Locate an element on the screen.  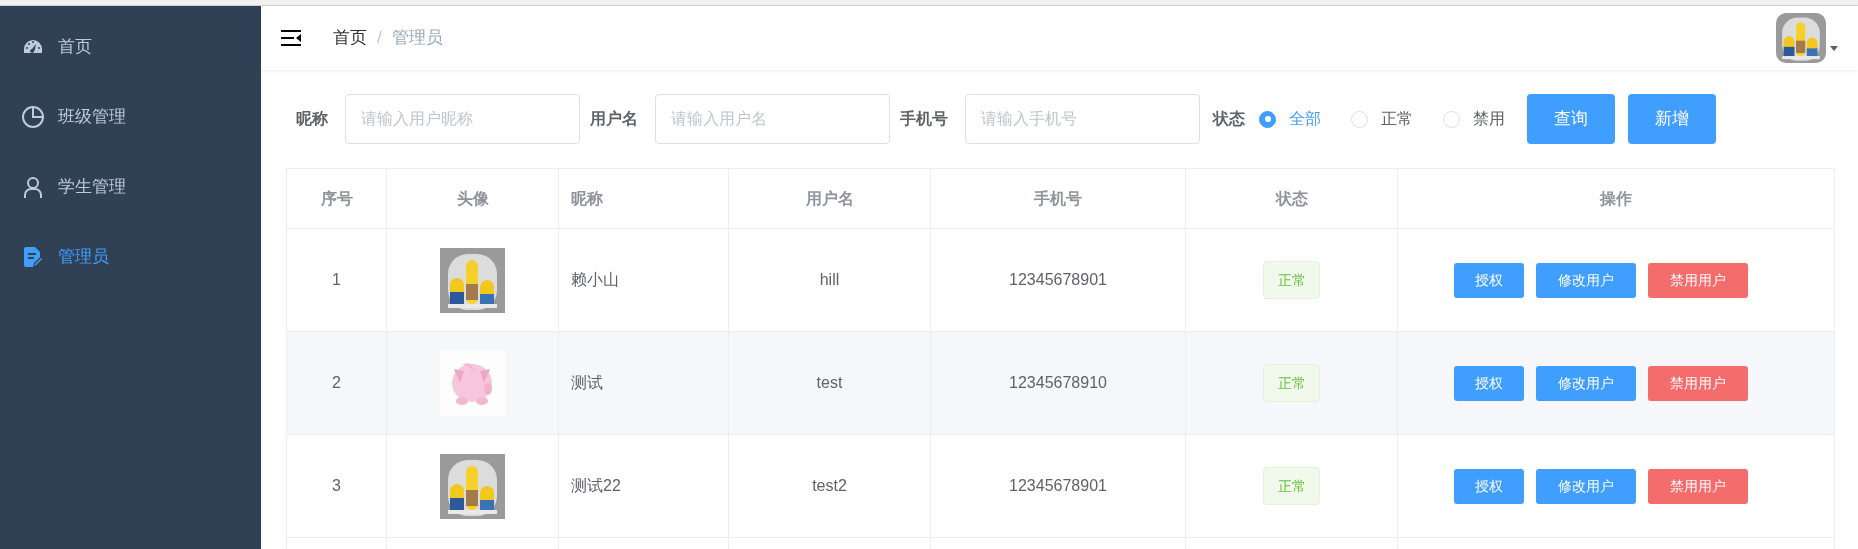
field-label: 状态 is located at coordinates (1229, 119).